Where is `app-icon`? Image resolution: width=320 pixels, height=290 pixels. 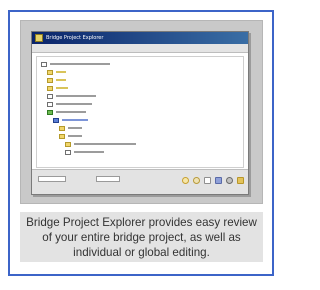 app-icon is located at coordinates (39, 38).